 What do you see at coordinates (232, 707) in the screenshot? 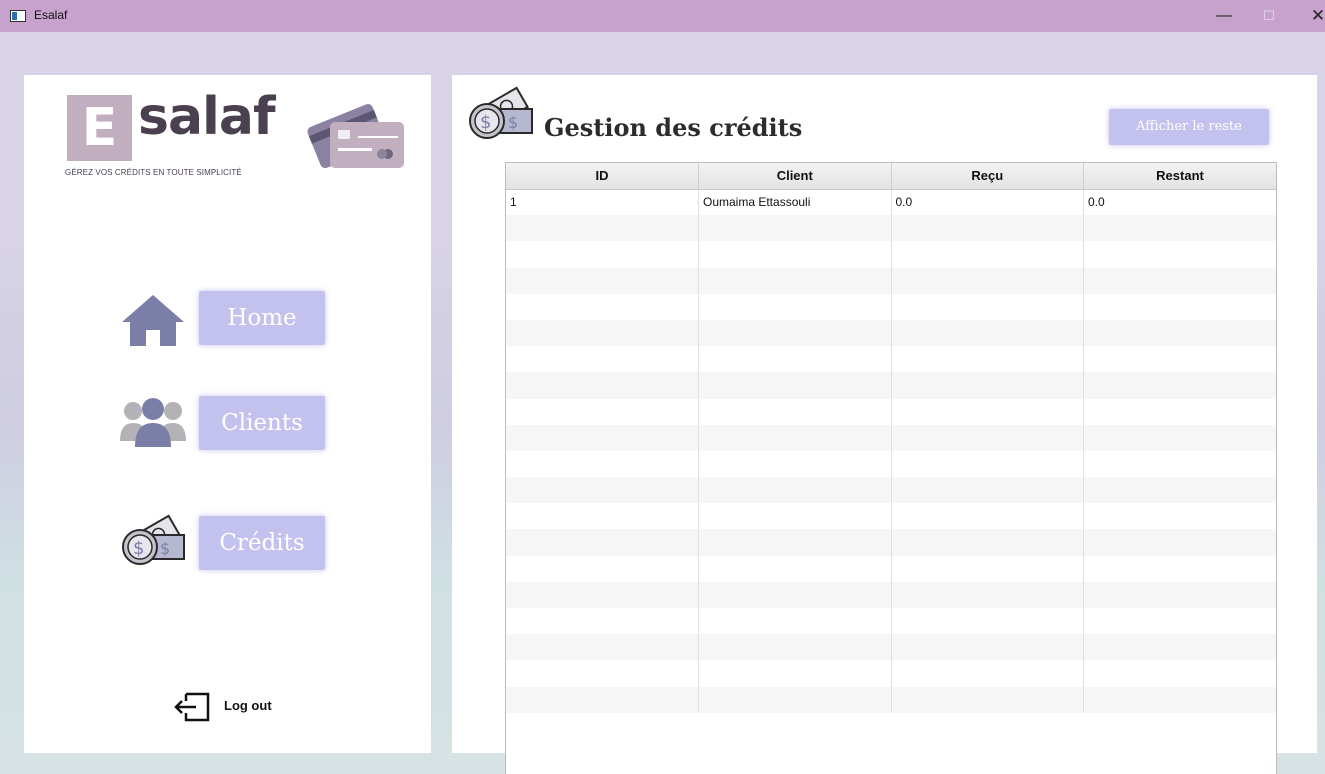
I see `logout-button: Log out` at bounding box center [232, 707].